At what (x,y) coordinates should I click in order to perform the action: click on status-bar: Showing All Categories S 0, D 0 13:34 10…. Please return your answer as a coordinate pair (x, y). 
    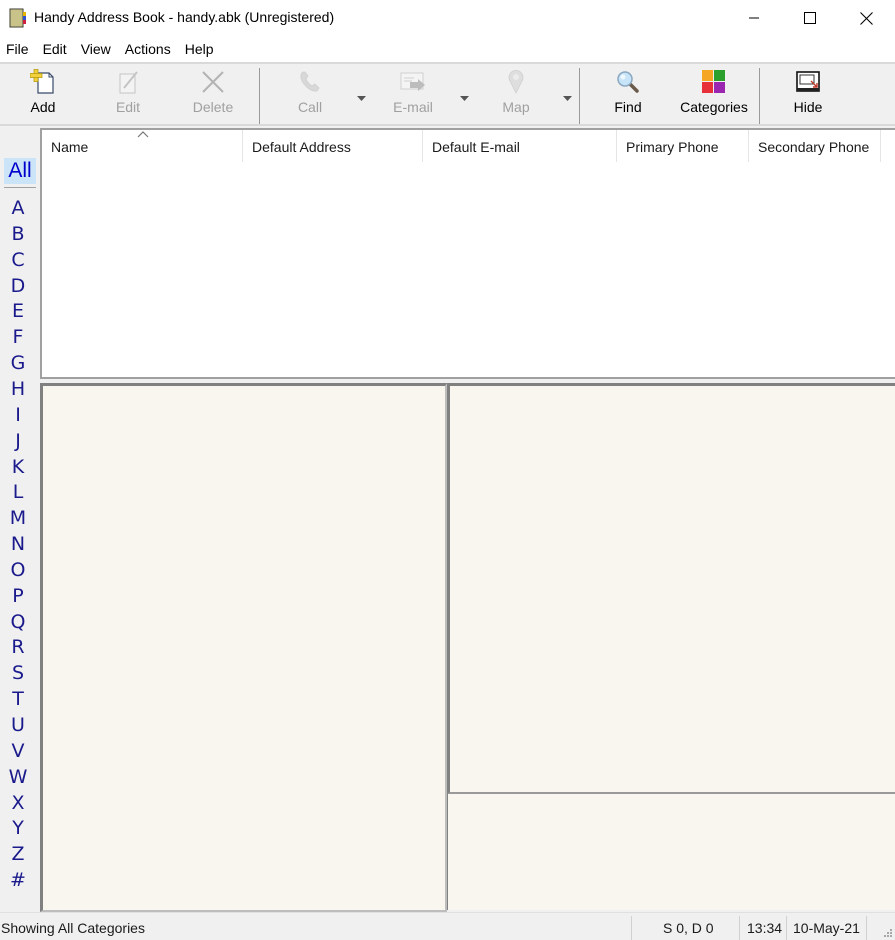
    Looking at the image, I should click on (447, 926).